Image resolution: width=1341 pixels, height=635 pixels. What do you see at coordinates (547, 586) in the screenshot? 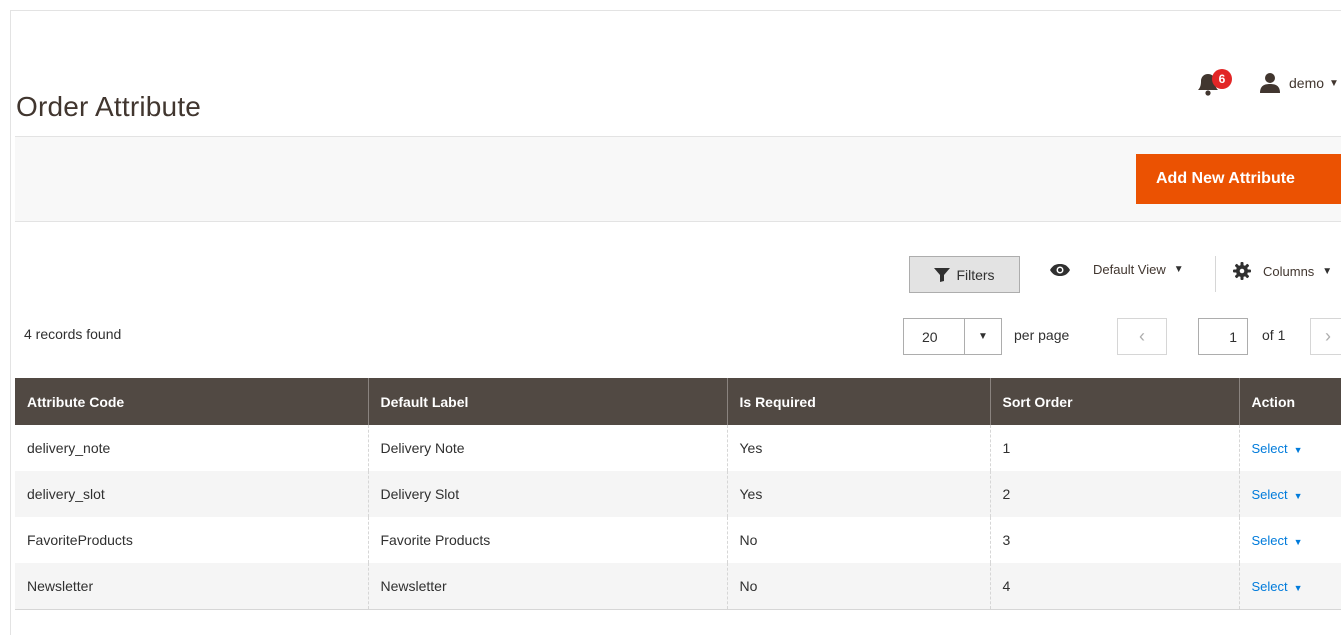
I see `cell-default-label: Newsletter` at bounding box center [547, 586].